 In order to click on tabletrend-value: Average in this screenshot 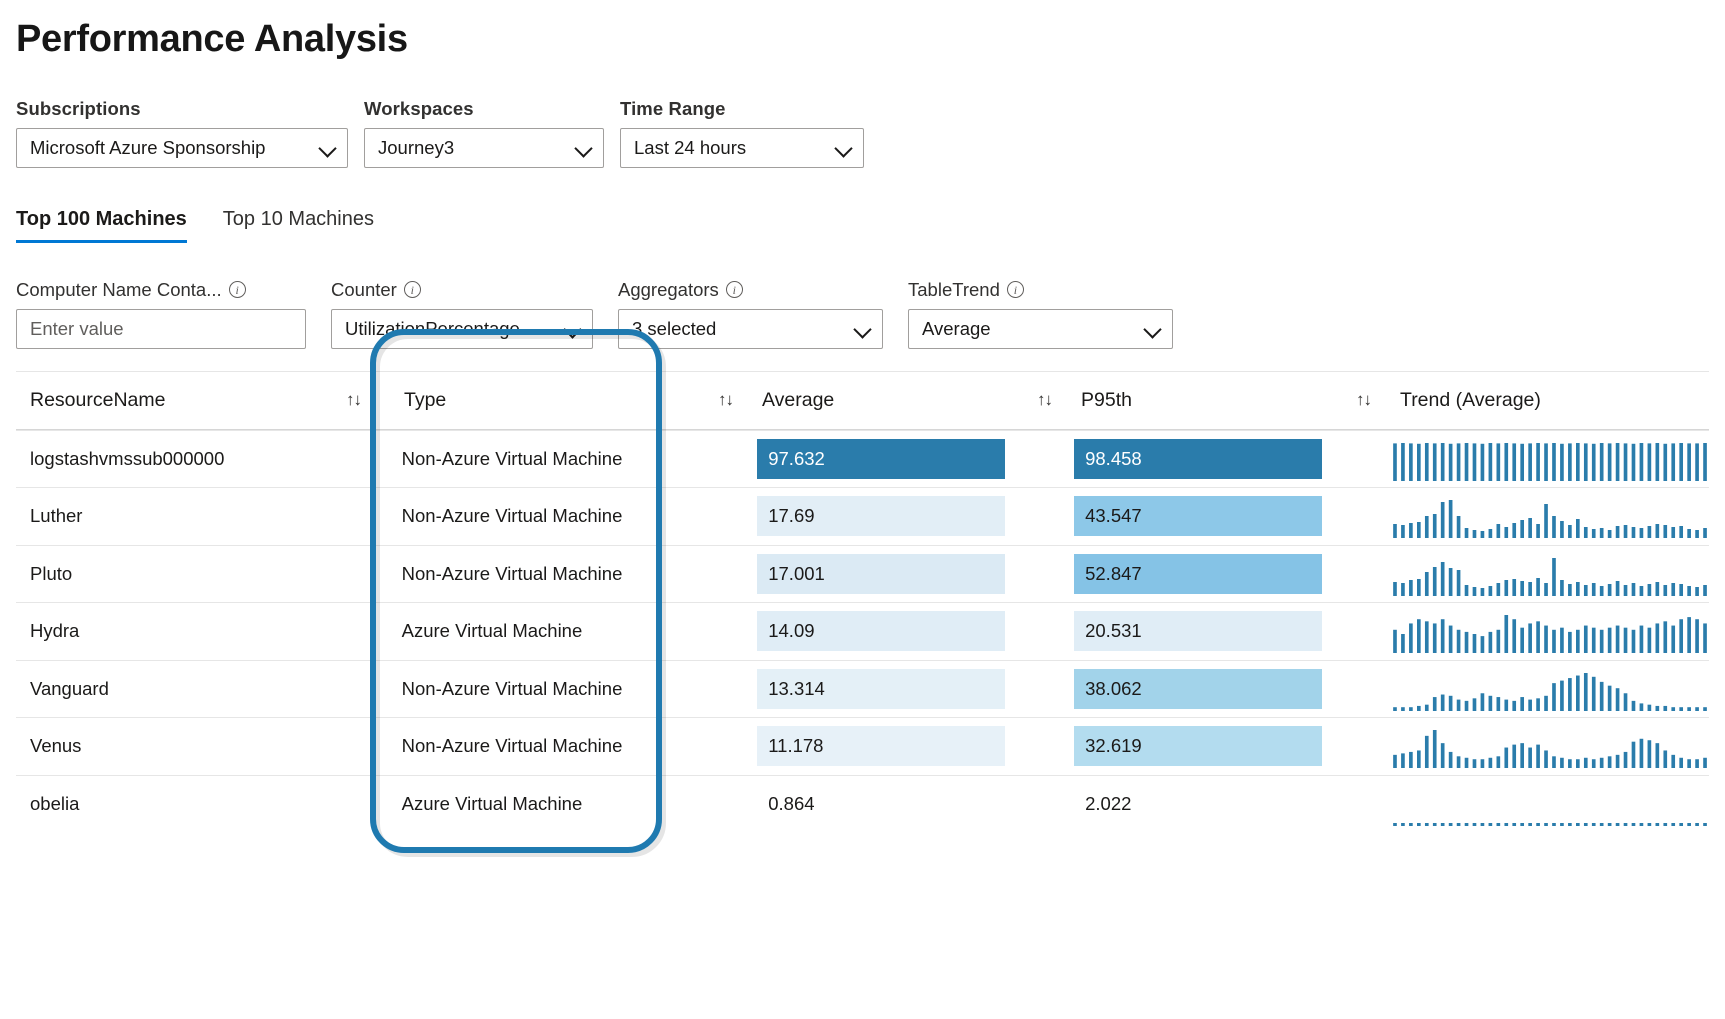, I will do `click(956, 328)`.